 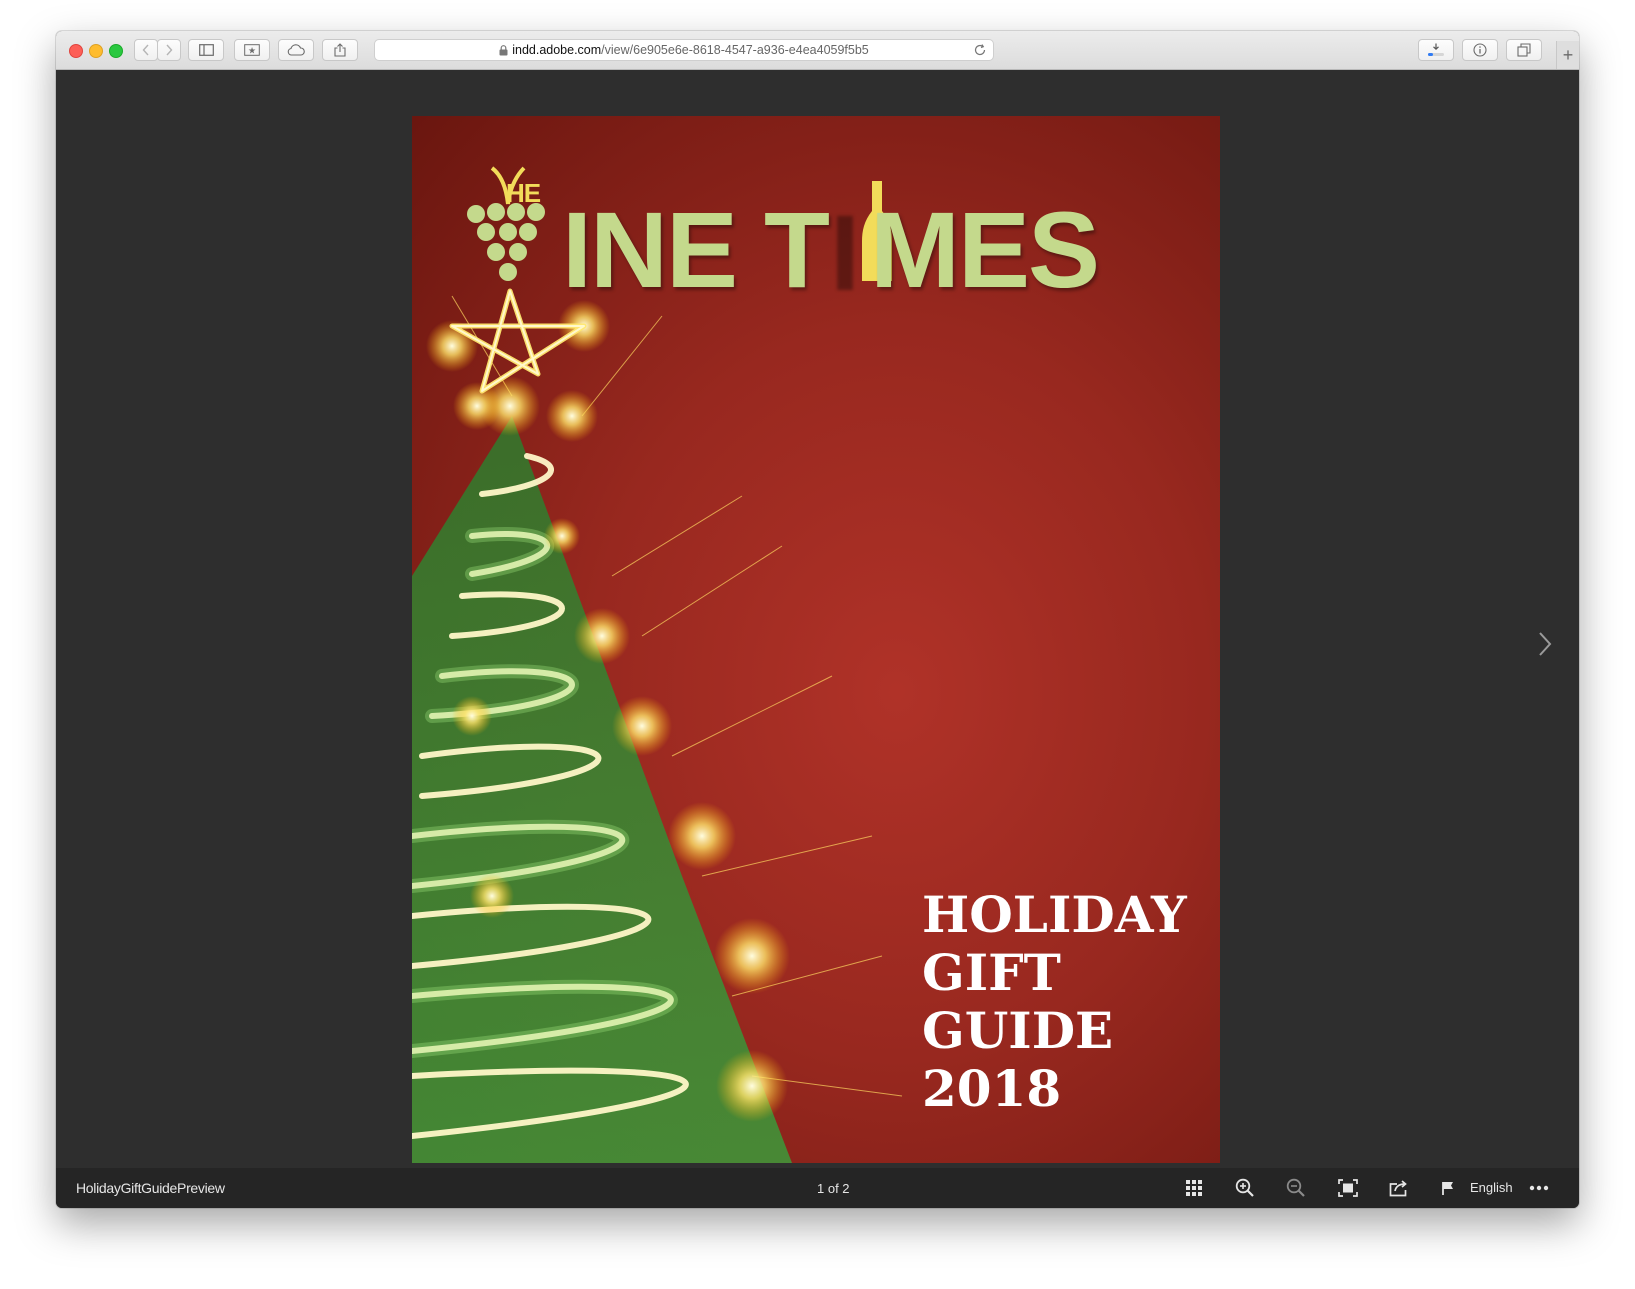 I want to click on back-button, so click(x=146, y=50).